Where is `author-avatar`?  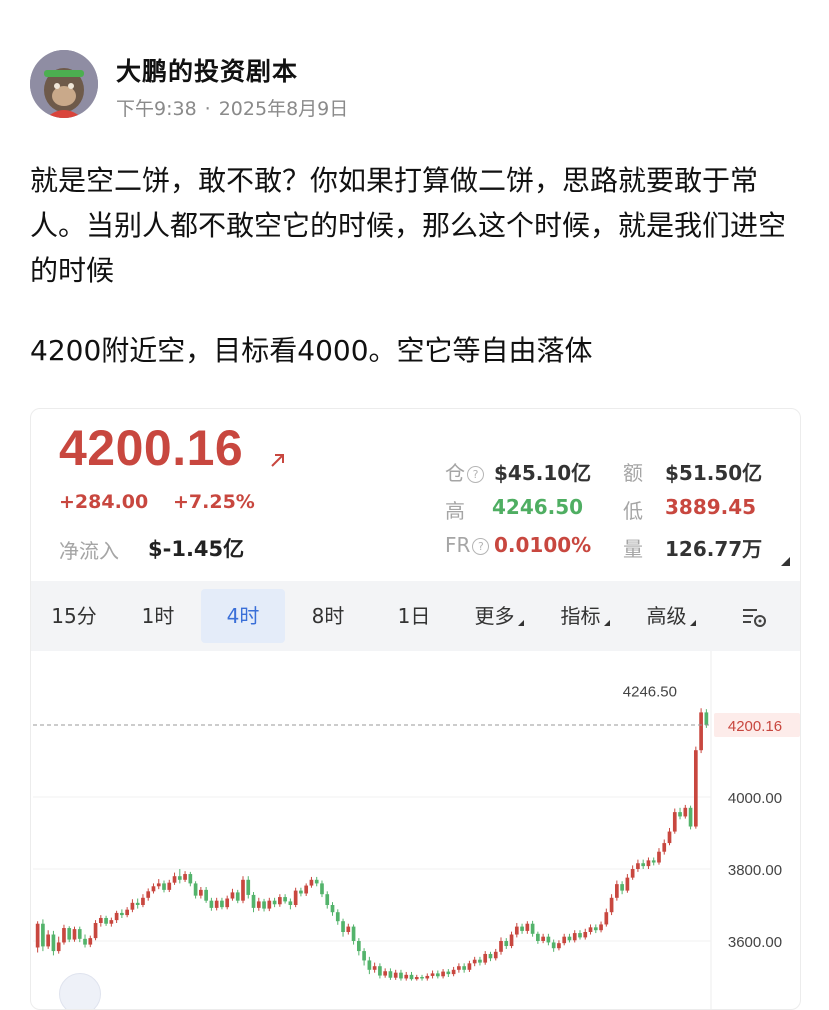 author-avatar is located at coordinates (64, 84).